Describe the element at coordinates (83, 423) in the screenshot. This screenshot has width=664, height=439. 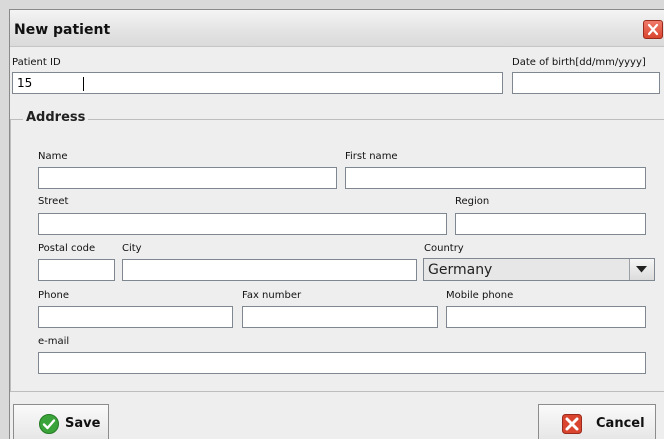
I see `save-button-label: Save` at that location.